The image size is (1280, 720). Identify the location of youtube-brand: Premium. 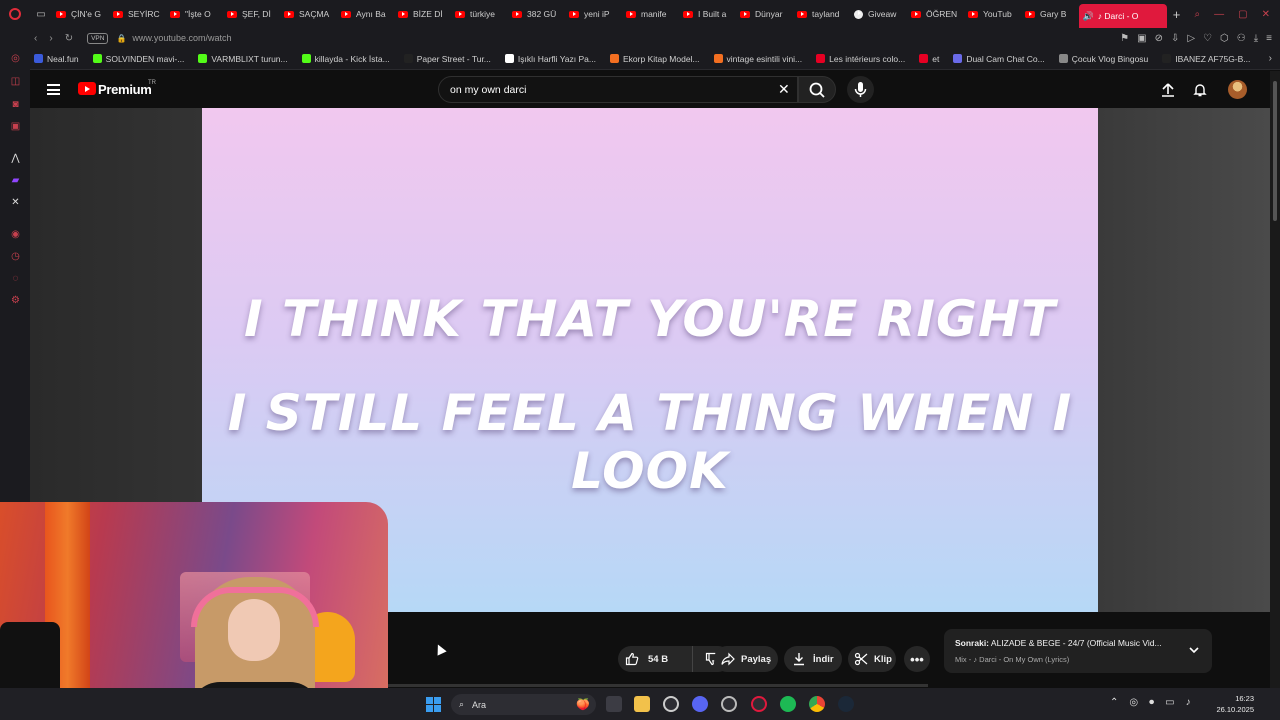
(125, 89).